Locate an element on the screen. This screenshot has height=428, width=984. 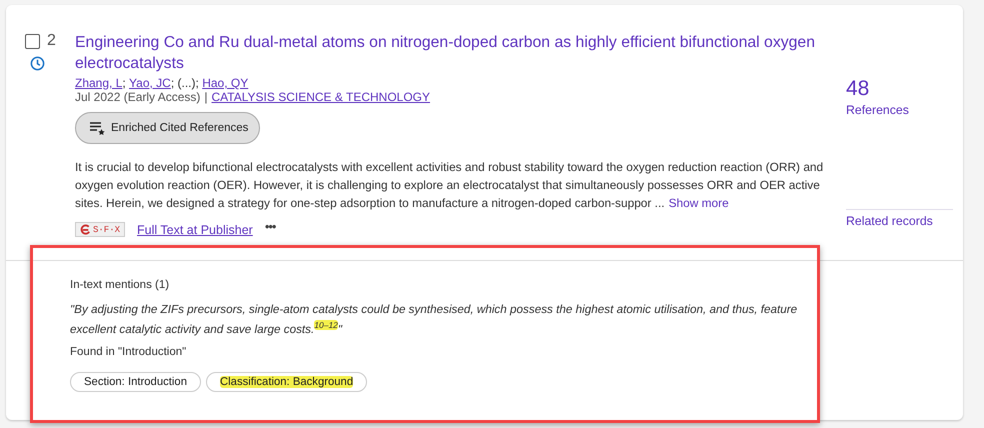
tag-chip: Classification: Background is located at coordinates (287, 382).